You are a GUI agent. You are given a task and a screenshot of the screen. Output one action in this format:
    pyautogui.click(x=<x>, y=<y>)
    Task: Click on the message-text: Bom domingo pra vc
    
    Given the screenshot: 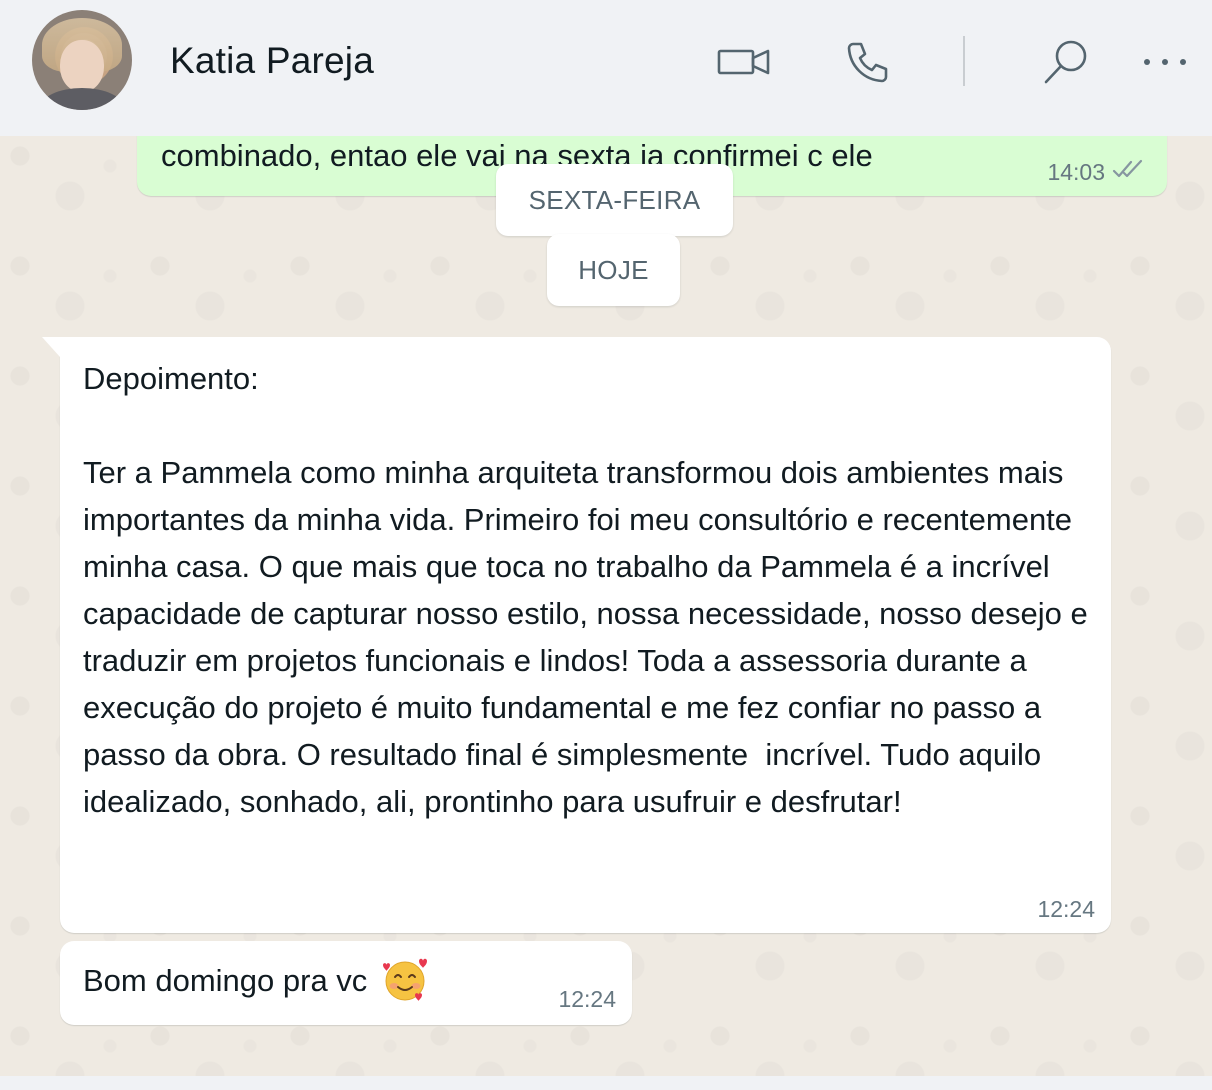 What is the action you would take?
    pyautogui.click(x=225, y=980)
    